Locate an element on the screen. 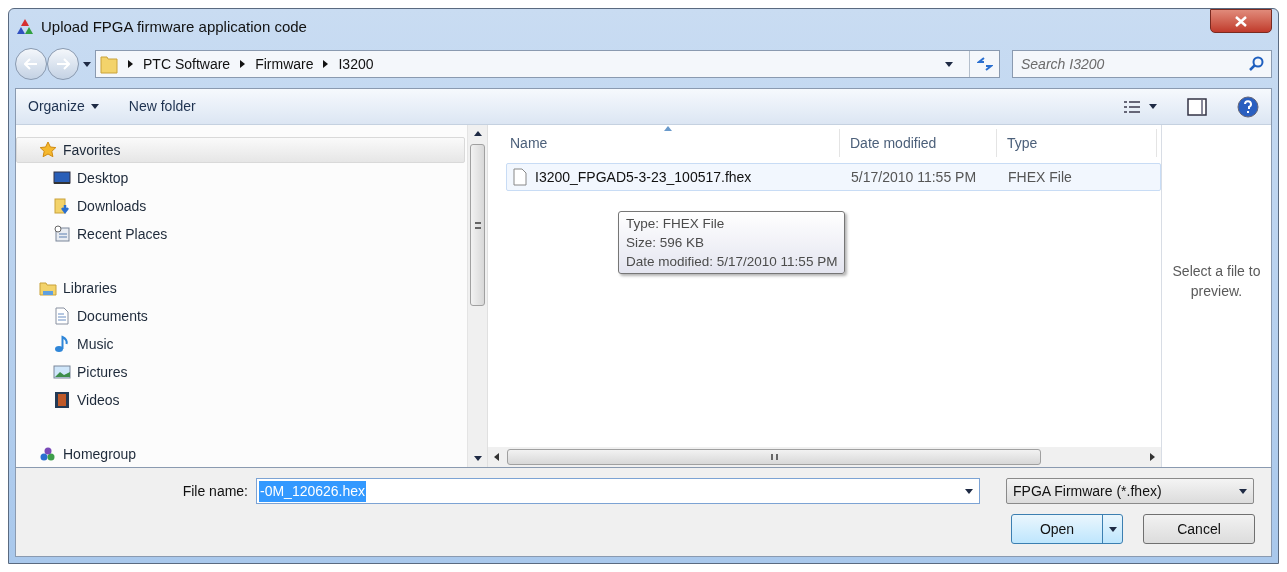 The height and width of the screenshot is (572, 1287). close-icon is located at coordinates (1241, 21).